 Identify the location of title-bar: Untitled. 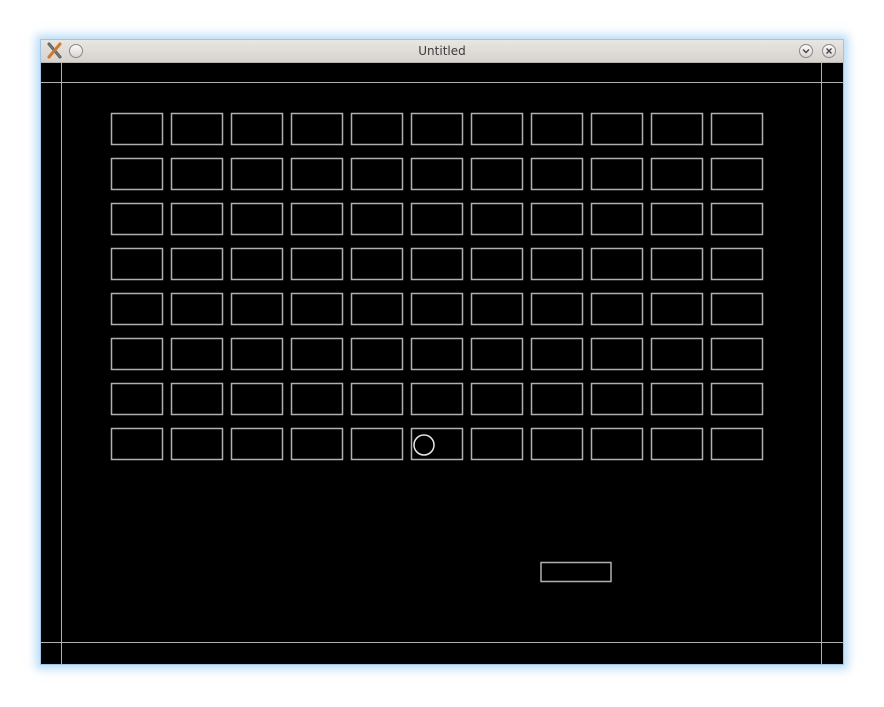
(442, 51).